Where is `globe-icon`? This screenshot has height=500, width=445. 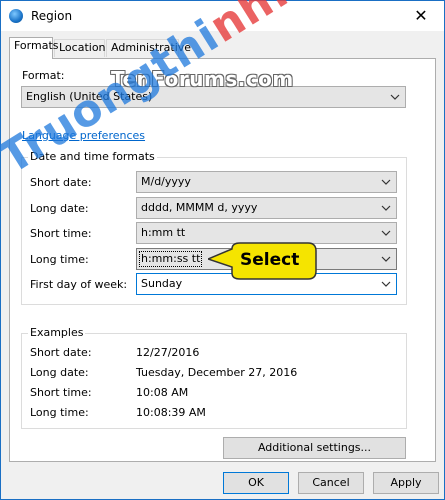
globe-icon is located at coordinates (16, 16).